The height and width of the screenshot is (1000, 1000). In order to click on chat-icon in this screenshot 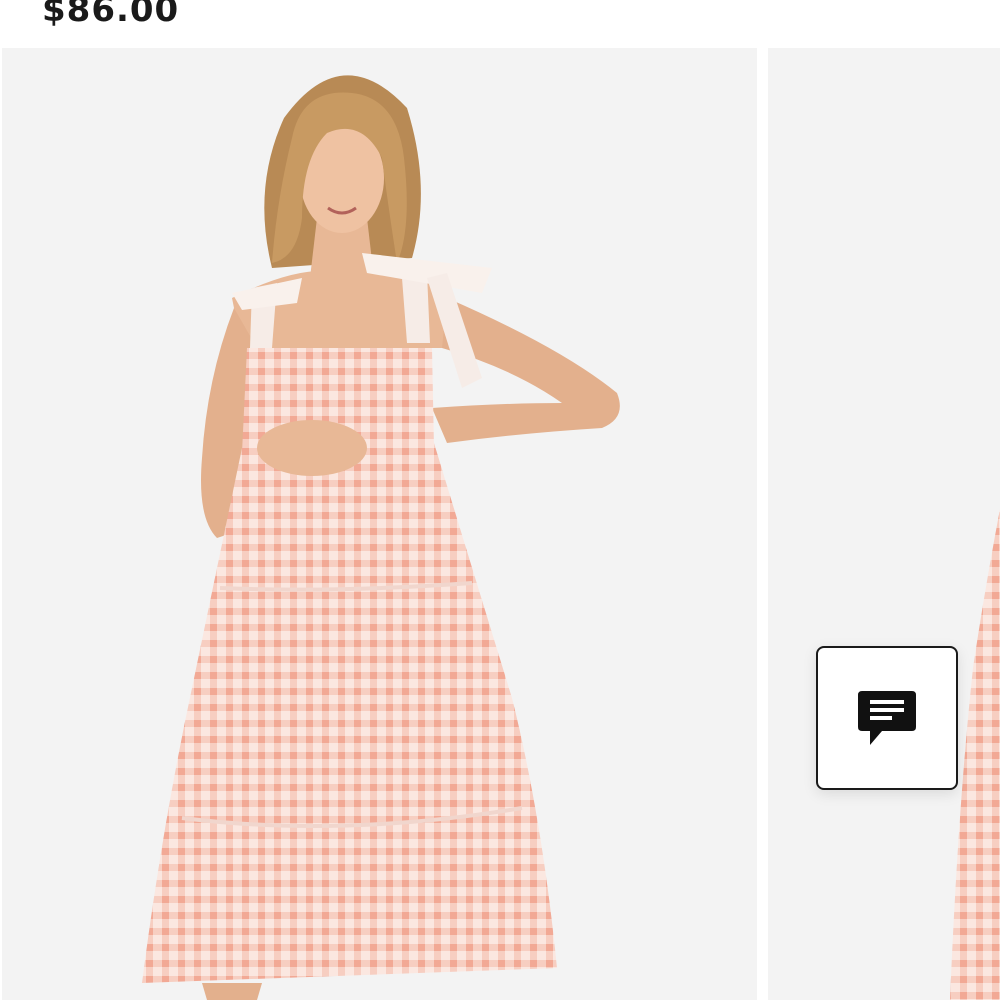, I will do `click(887, 718)`.